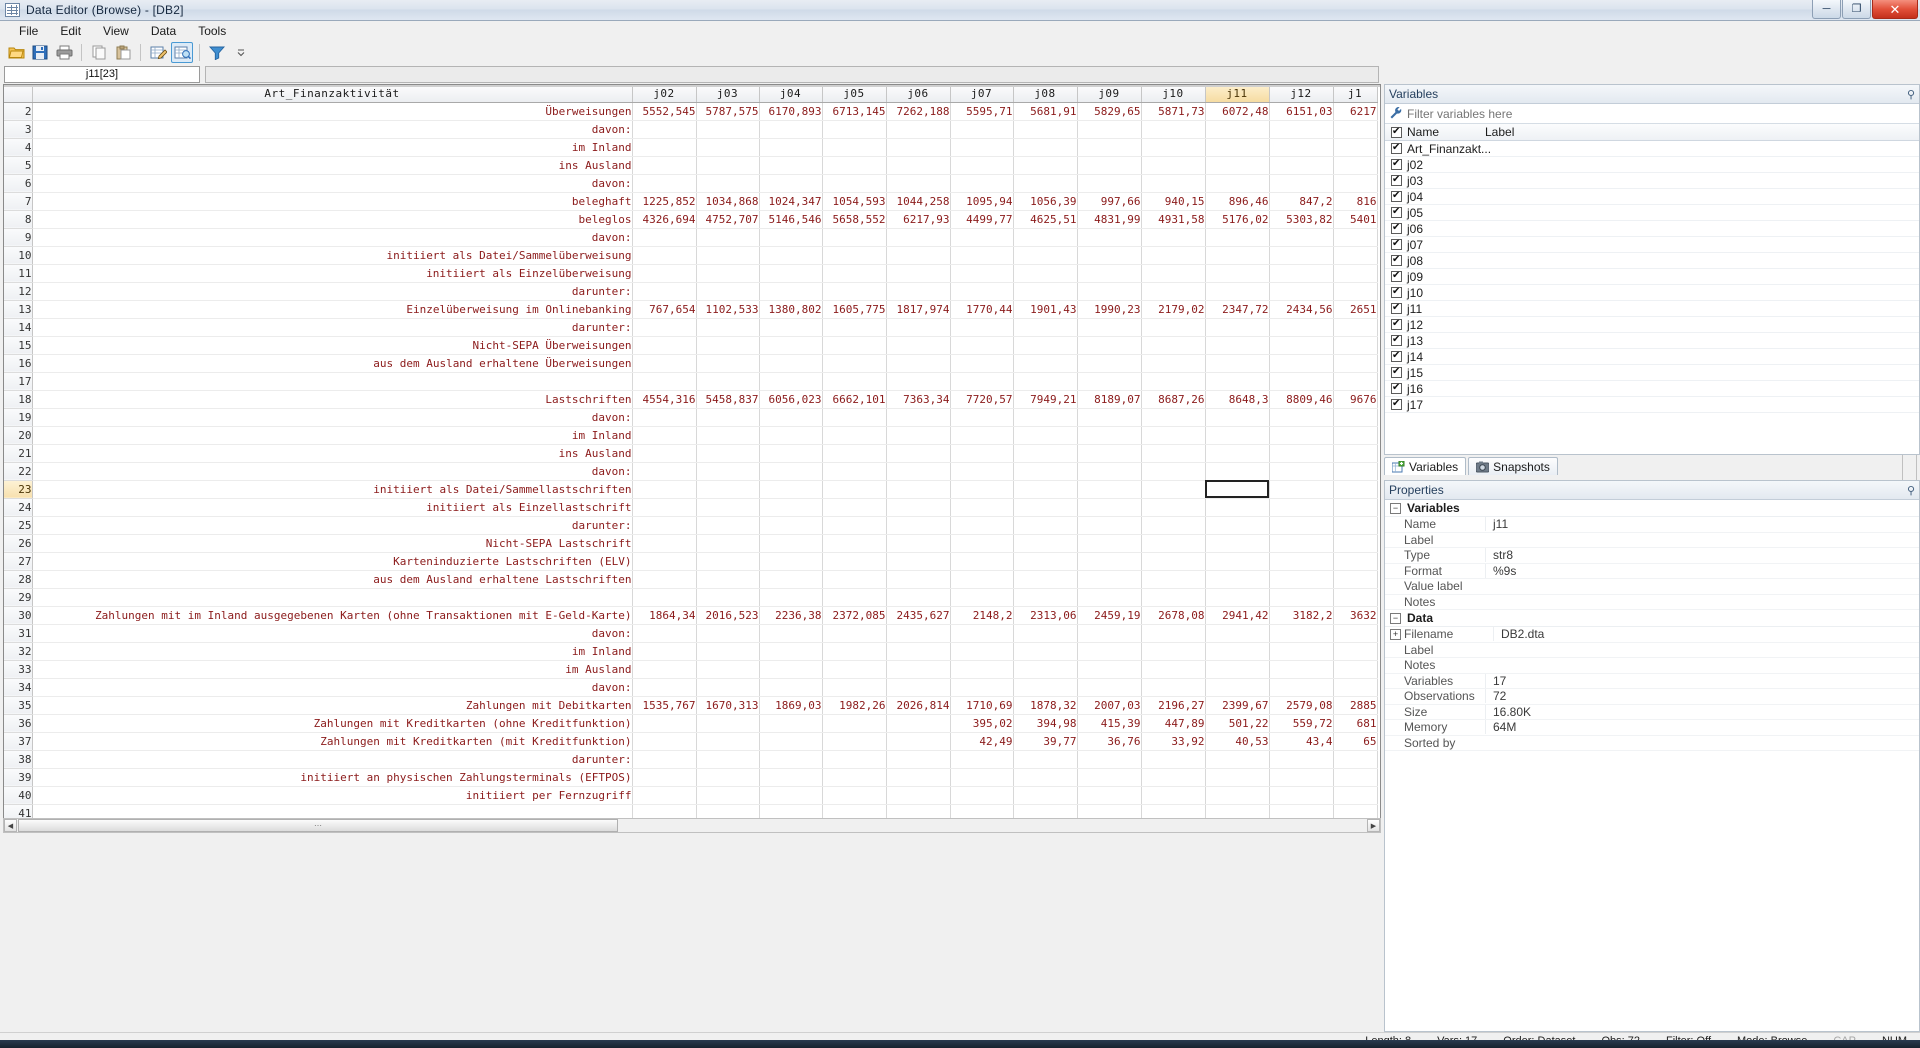 The height and width of the screenshot is (1048, 1920). Describe the element at coordinates (18, 327) in the screenshot. I see `row-header: 14` at that location.